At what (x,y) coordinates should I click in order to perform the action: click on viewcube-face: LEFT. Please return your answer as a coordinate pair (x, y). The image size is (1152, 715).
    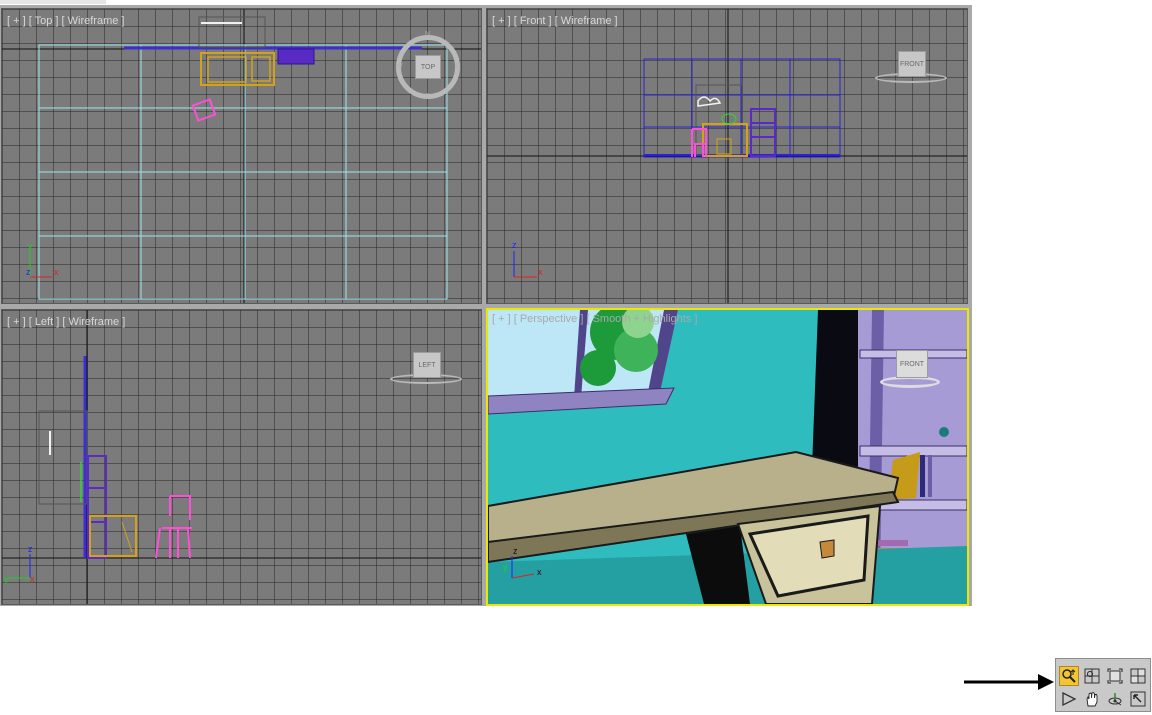
    Looking at the image, I should click on (427, 365).